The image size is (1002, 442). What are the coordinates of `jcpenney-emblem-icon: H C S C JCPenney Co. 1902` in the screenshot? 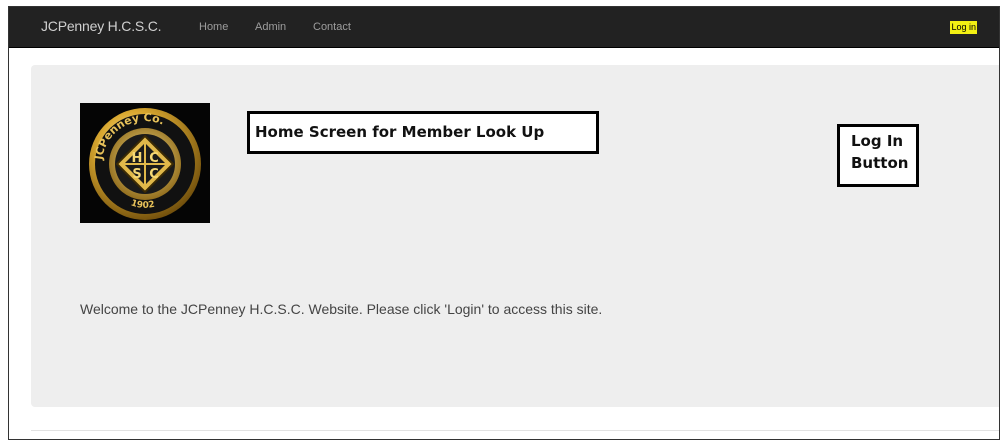 It's located at (145, 164).